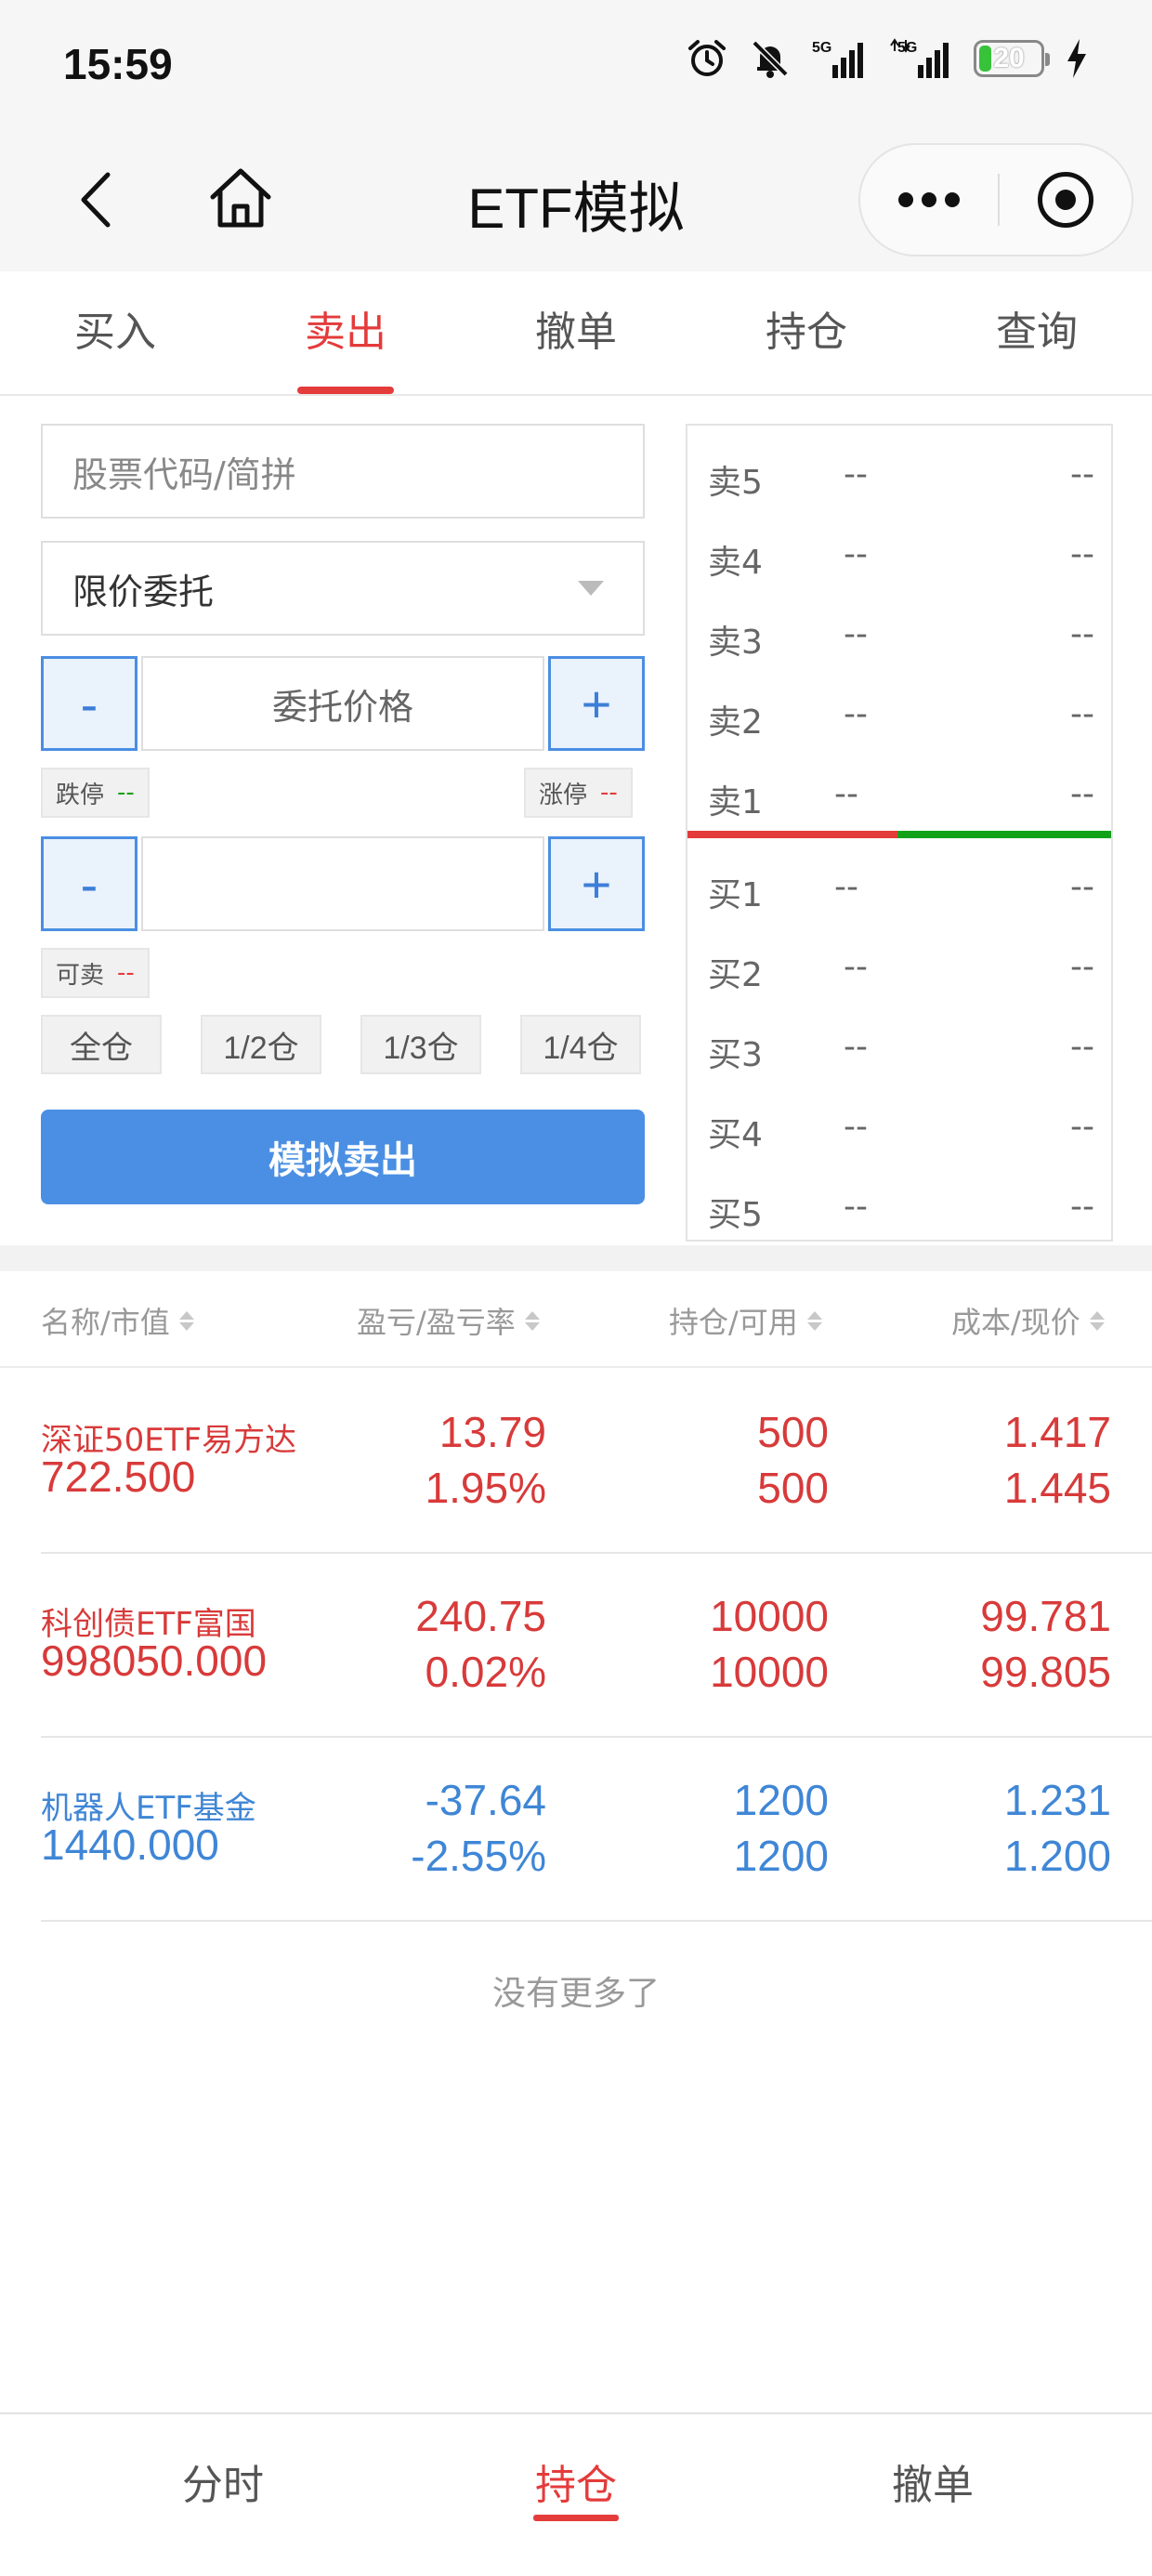 The height and width of the screenshot is (2576, 1152). Describe the element at coordinates (580, 1044) in the screenshot. I see `position-quarter-button: 1/4仓` at that location.